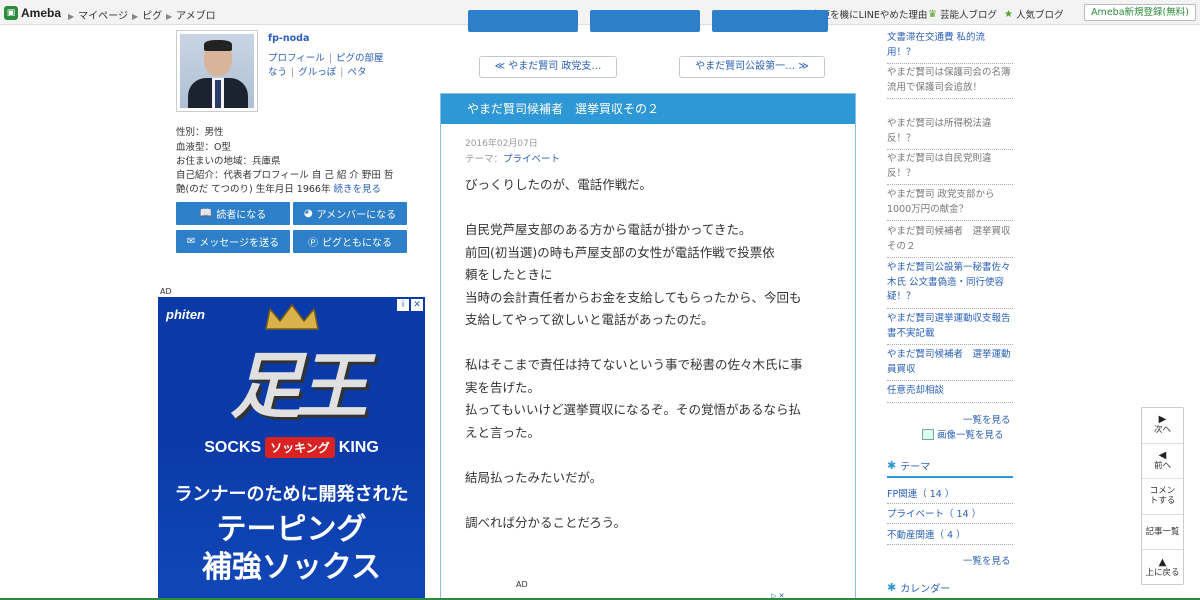  I want to click on recent-entry-link: やまだ賢司選挙運動収支報告書不実記載, so click(950, 328).